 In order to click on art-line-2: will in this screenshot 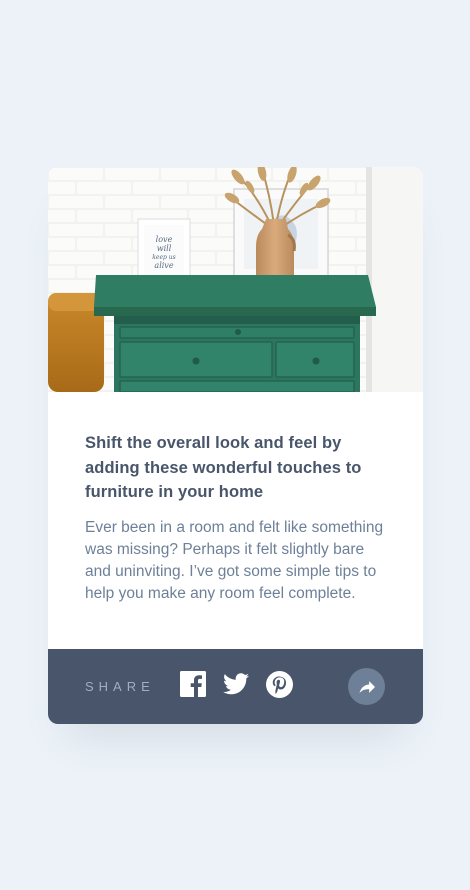, I will do `click(164, 248)`.